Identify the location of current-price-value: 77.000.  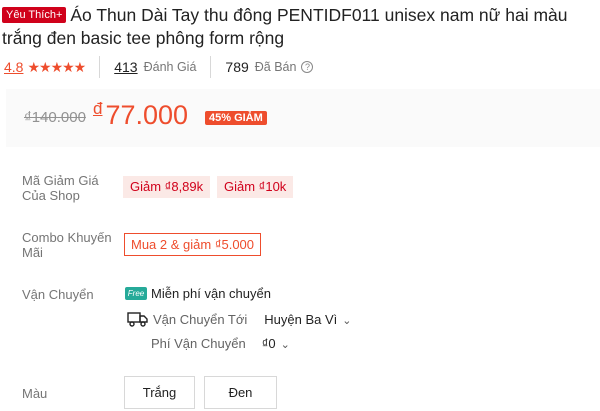
(147, 115).